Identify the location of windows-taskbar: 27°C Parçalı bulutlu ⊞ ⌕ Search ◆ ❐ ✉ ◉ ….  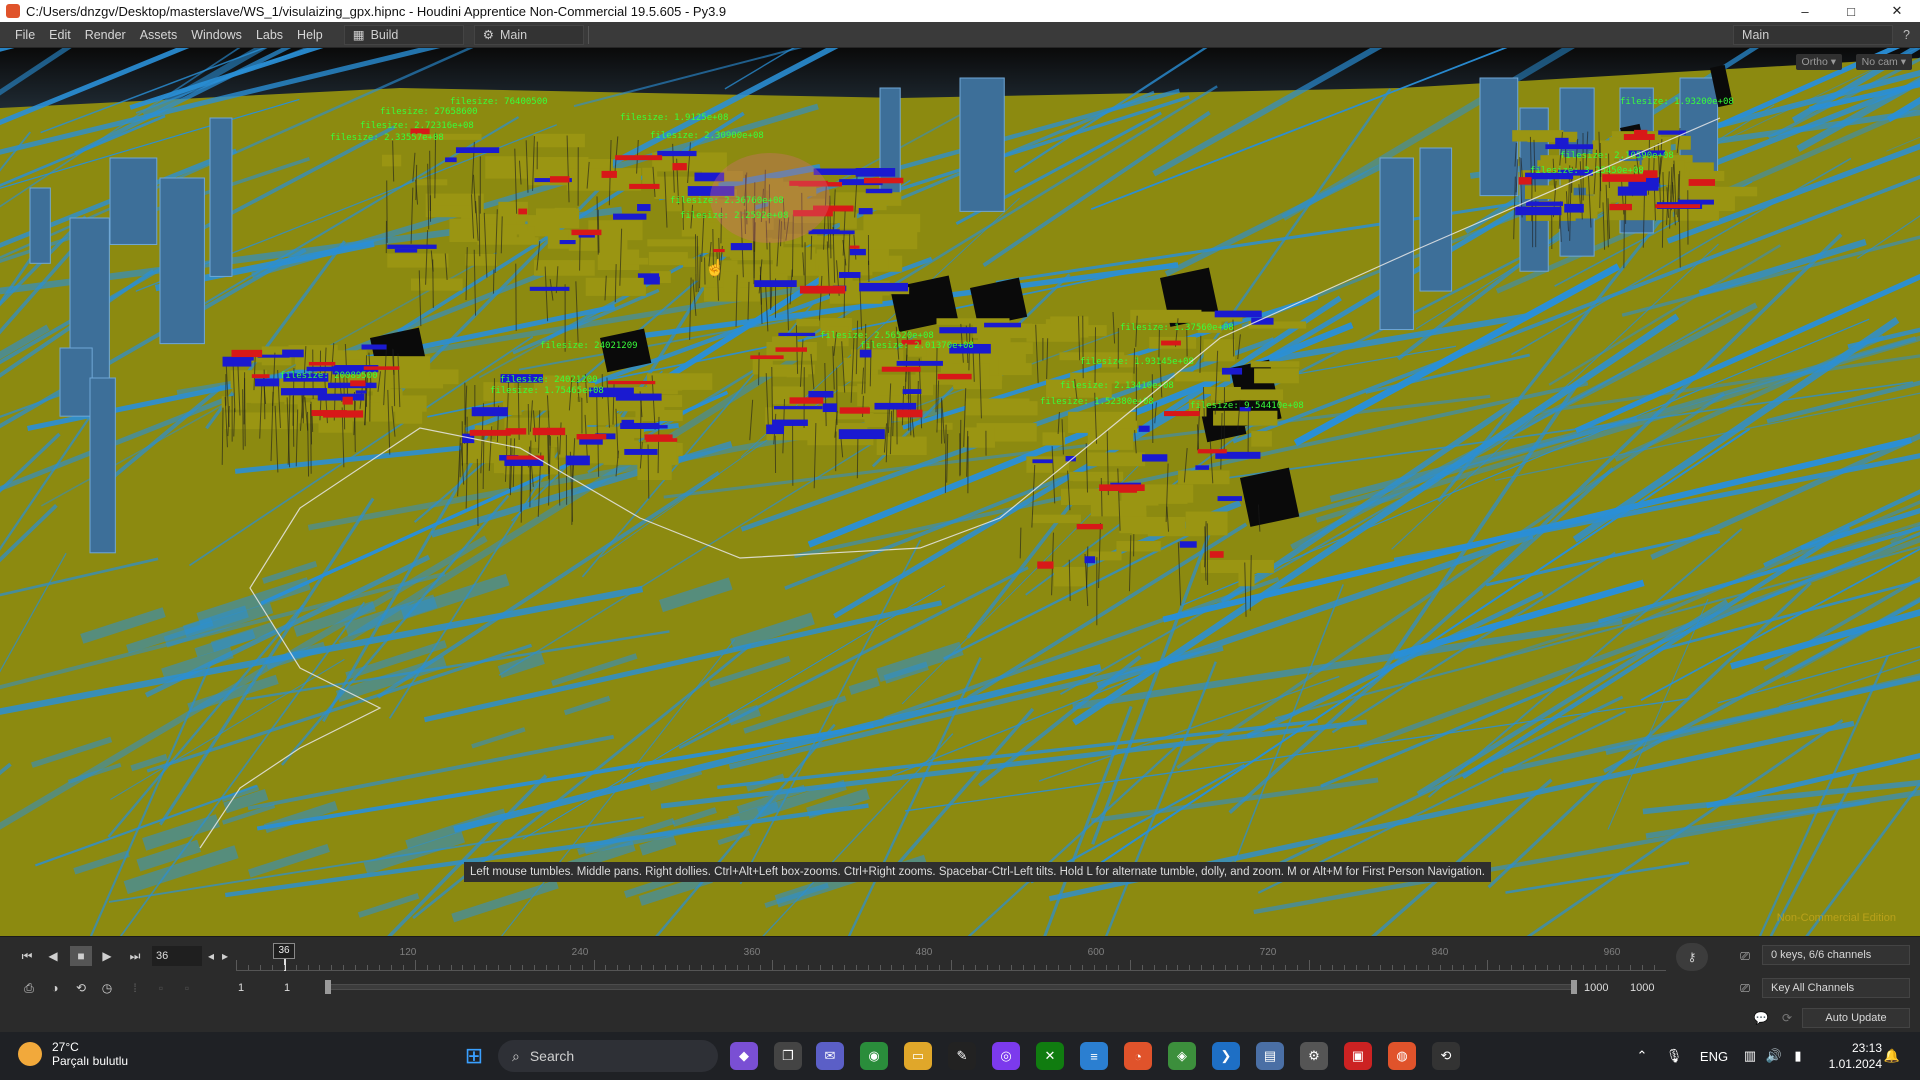
(960, 1056).